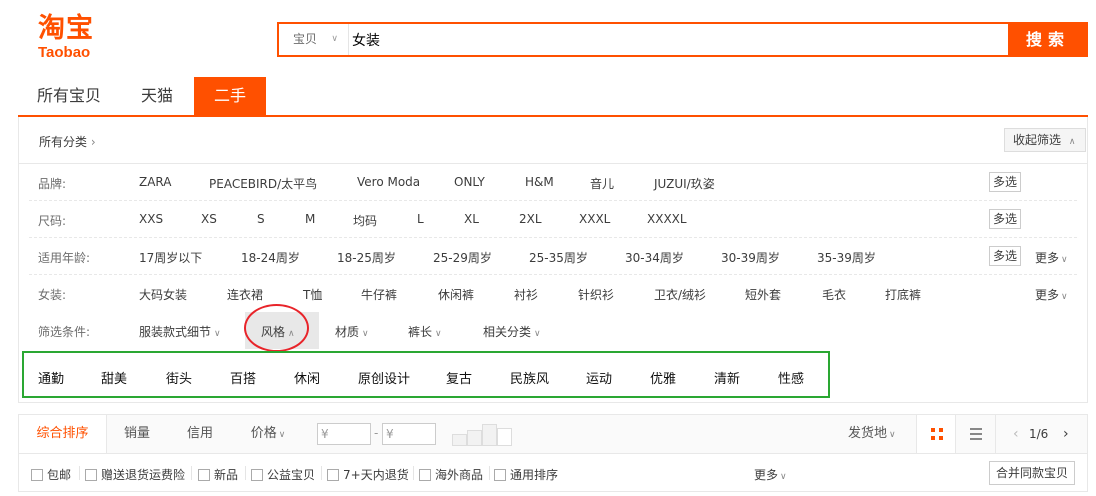 The height and width of the screenshot is (496, 1096). What do you see at coordinates (684, 183) in the screenshot?
I see `filter-option: JUZUI/玖姿` at bounding box center [684, 183].